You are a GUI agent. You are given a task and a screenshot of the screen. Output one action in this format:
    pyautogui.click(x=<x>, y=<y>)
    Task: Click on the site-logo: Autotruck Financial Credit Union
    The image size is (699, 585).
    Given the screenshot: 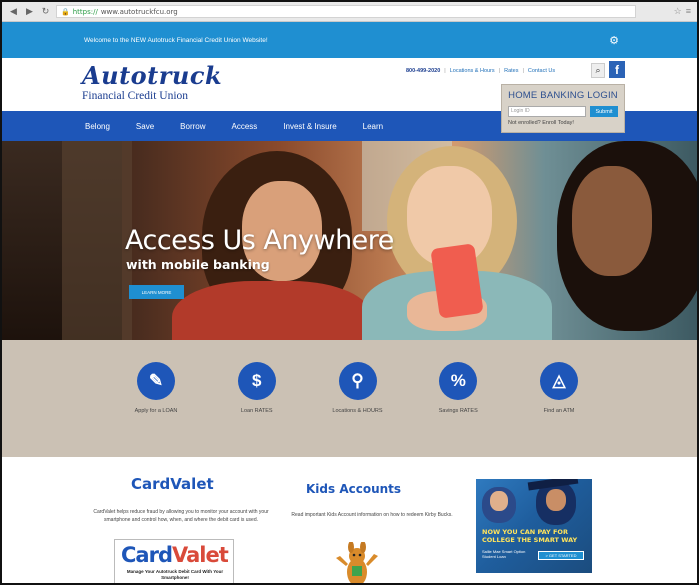 What is the action you would take?
    pyautogui.click(x=152, y=82)
    